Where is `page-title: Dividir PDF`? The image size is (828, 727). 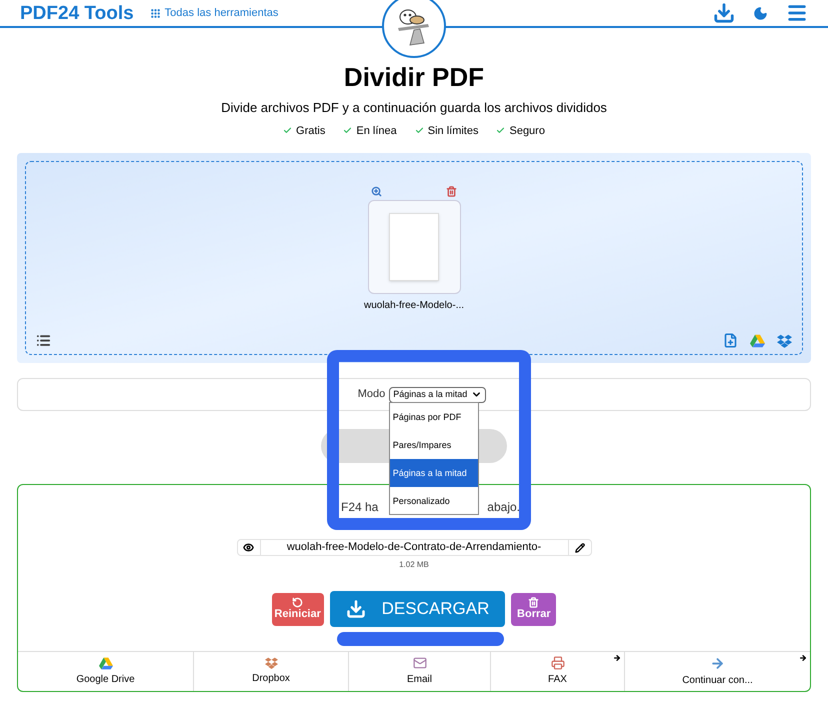 page-title: Dividir PDF is located at coordinates (414, 77).